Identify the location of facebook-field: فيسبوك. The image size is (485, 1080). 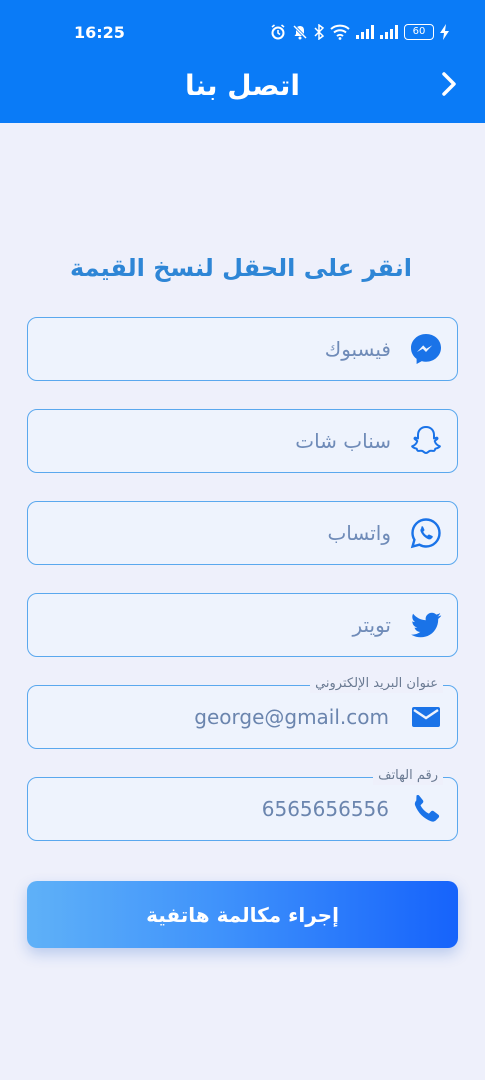
(242, 349).